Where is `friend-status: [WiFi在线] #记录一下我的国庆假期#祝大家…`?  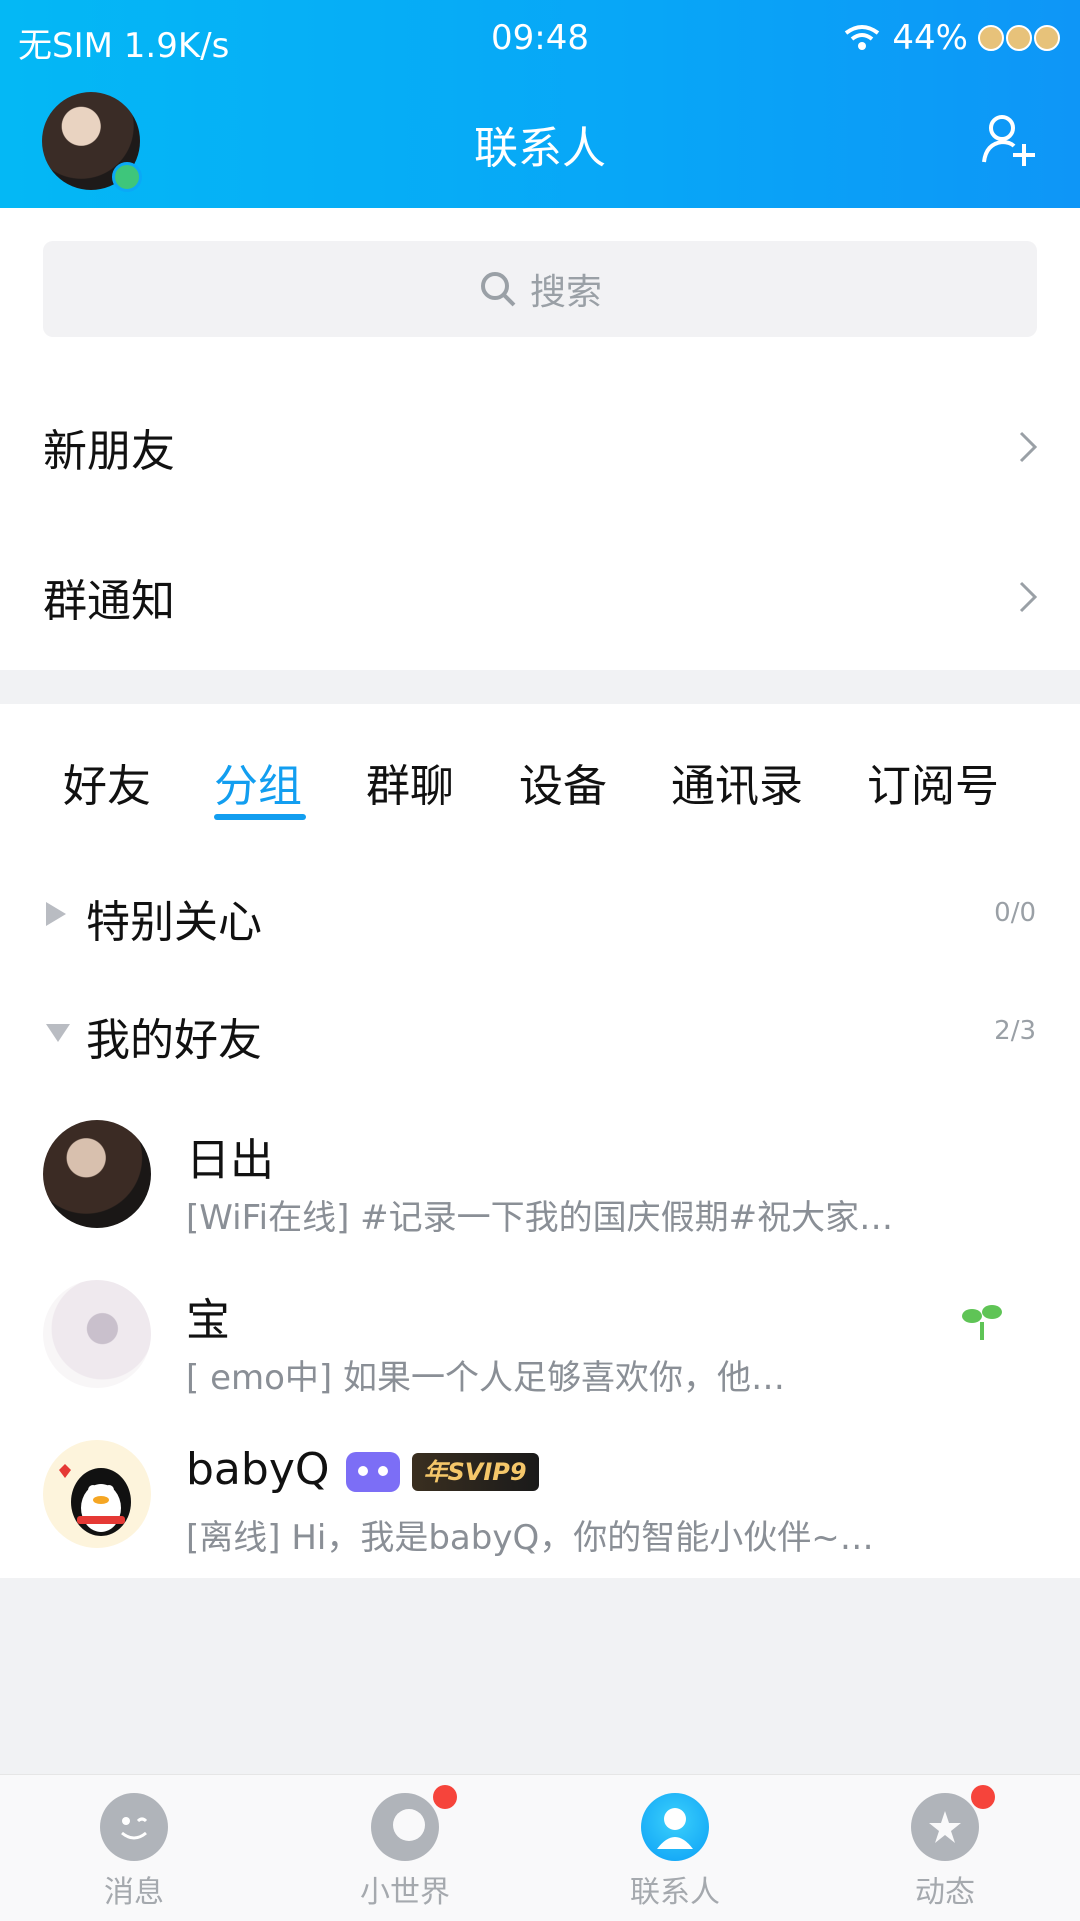
friend-status: [WiFi在线] #记录一下我的国庆假期#祝大家… is located at coordinates (540, 1218).